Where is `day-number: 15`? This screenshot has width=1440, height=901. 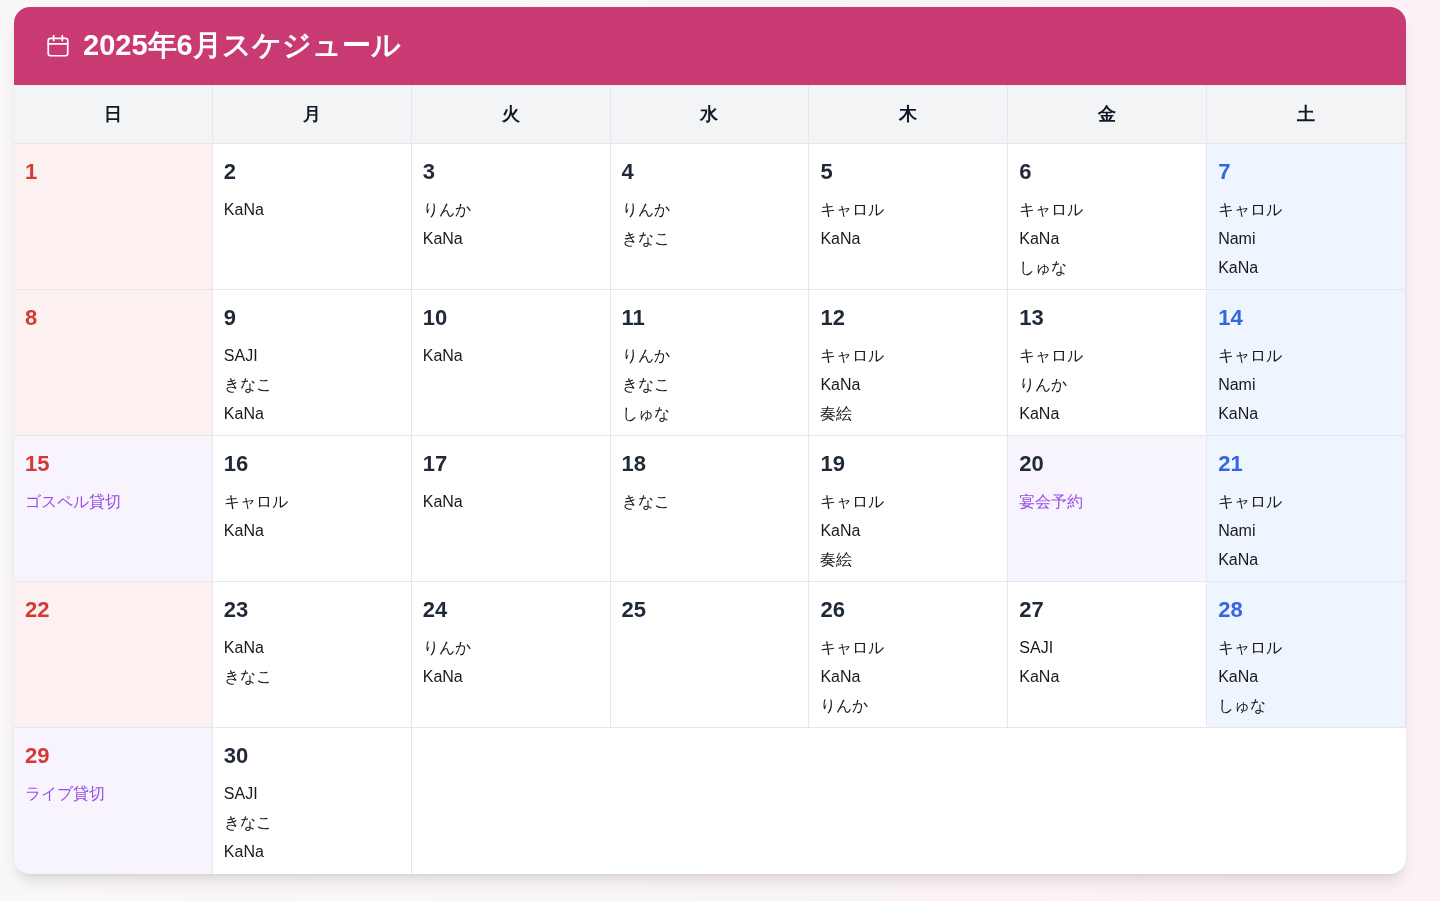 day-number: 15 is located at coordinates (37, 464).